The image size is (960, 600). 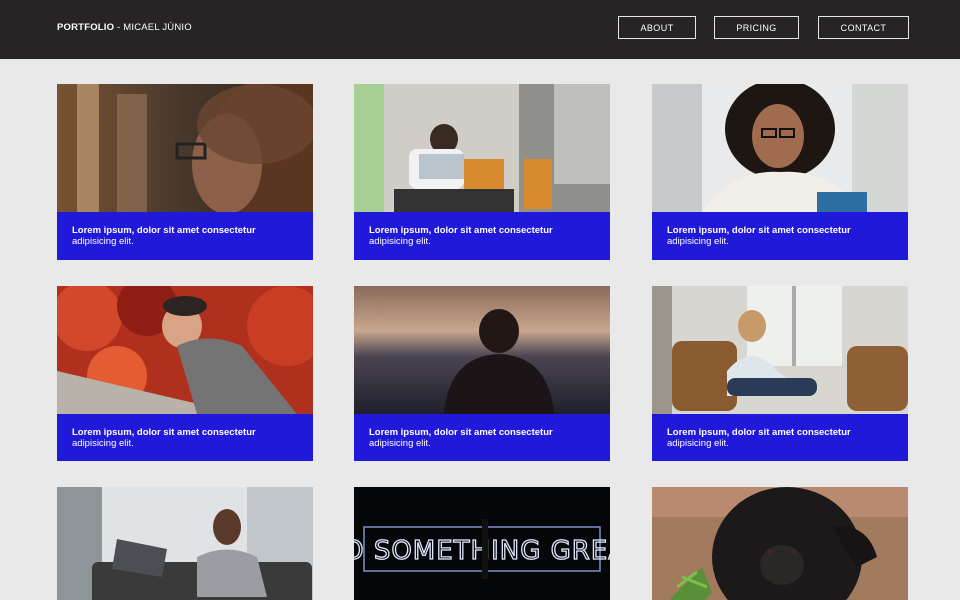 What do you see at coordinates (153, 27) in the screenshot?
I see `brand-author: - MICAEL JÚNIO` at bounding box center [153, 27].